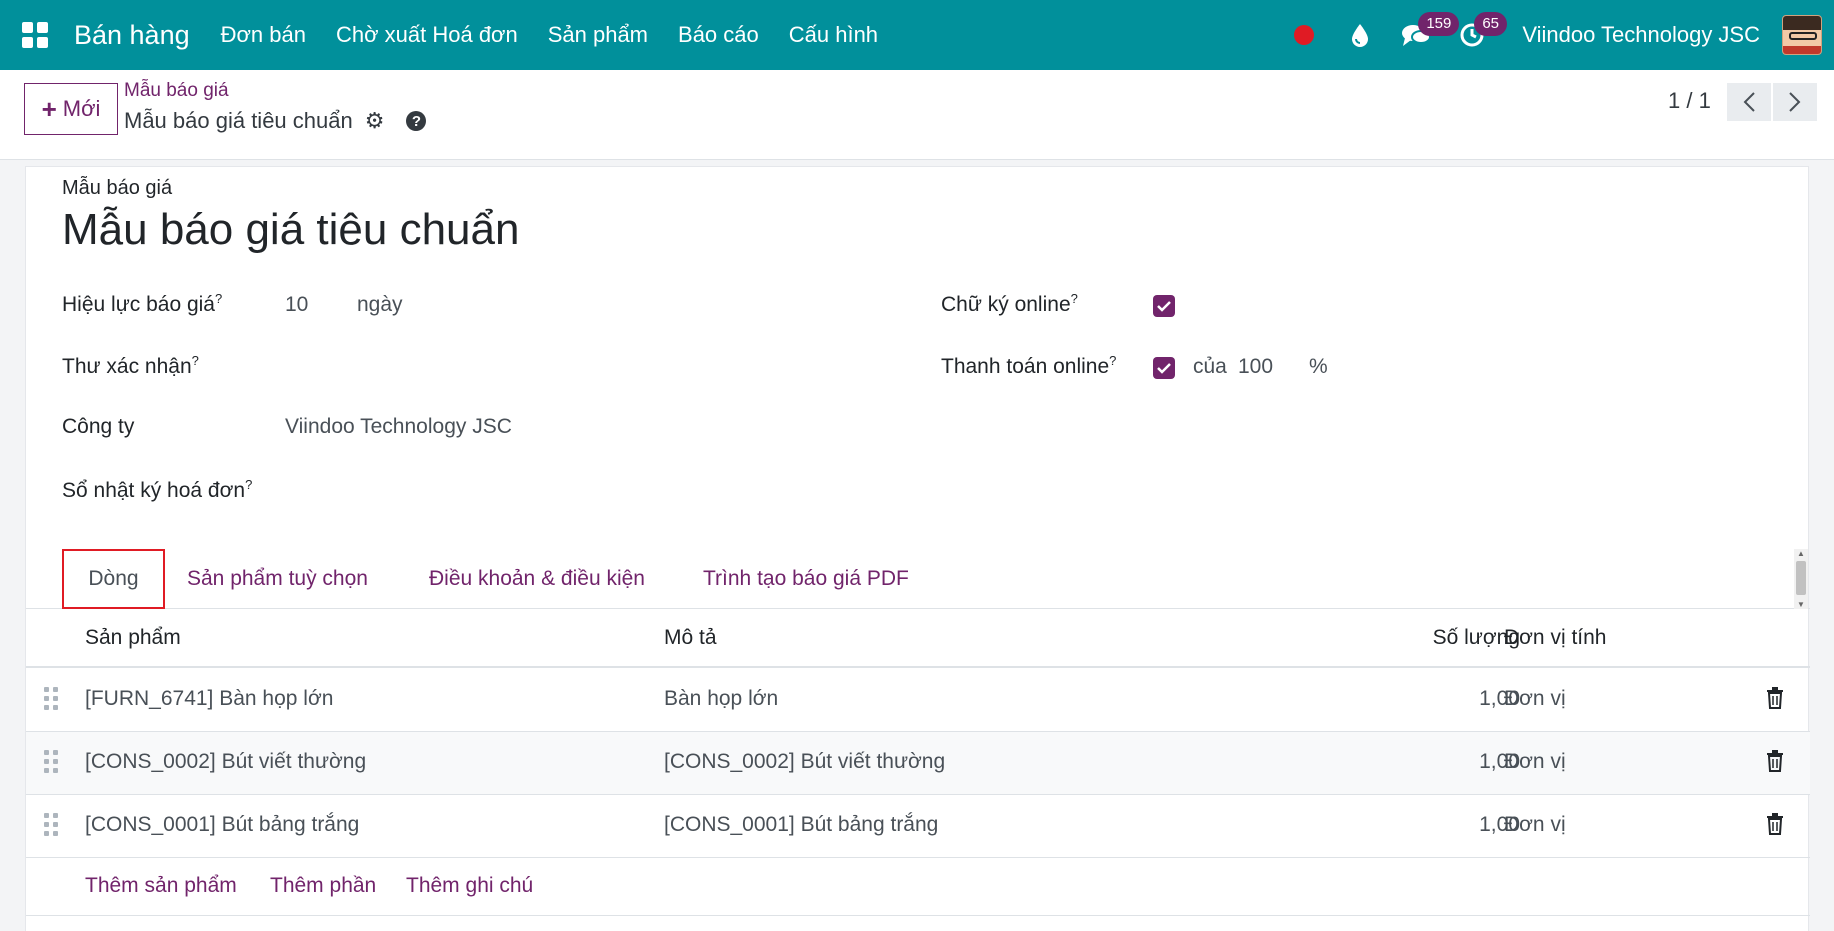 This screenshot has width=1834, height=931. Describe the element at coordinates (1255, 367) in the screenshot. I see `prepayment-percent-input: 100` at that location.